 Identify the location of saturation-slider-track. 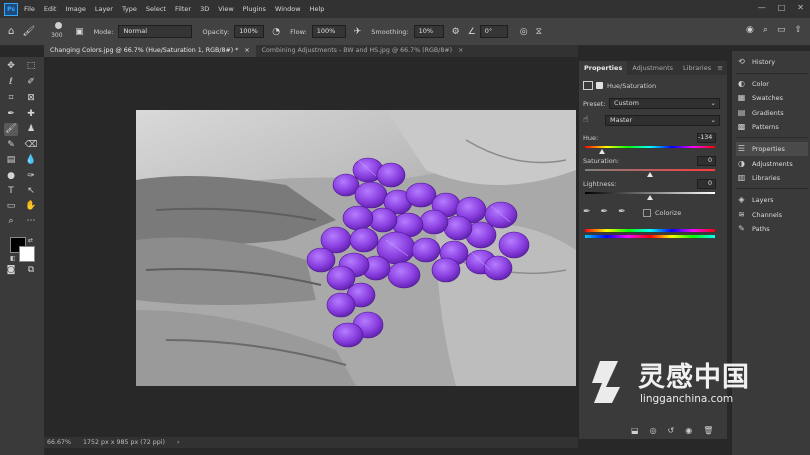
(650, 170).